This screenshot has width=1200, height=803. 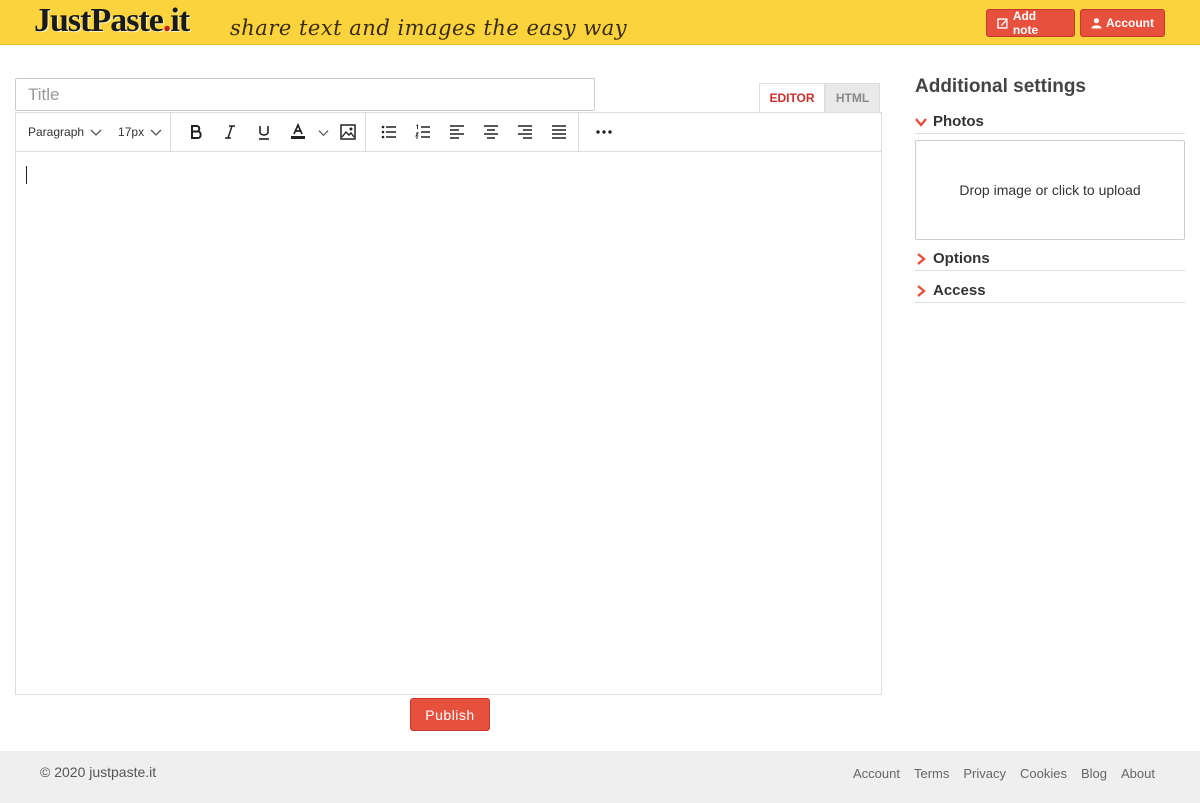 I want to click on site-logo: JustPaste.it, so click(x=112, y=27).